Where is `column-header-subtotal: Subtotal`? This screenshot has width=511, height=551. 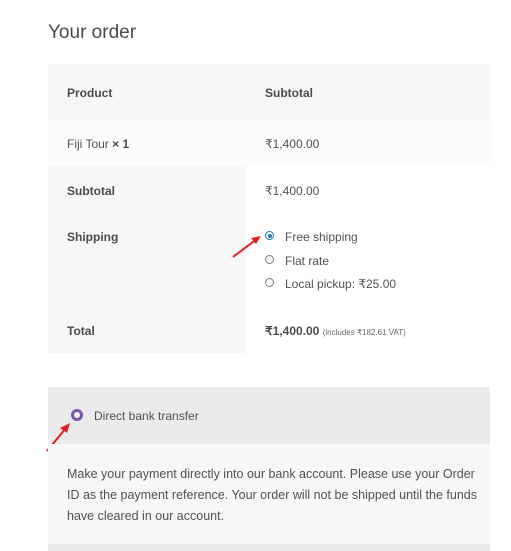
column-header-subtotal: Subtotal is located at coordinates (289, 93).